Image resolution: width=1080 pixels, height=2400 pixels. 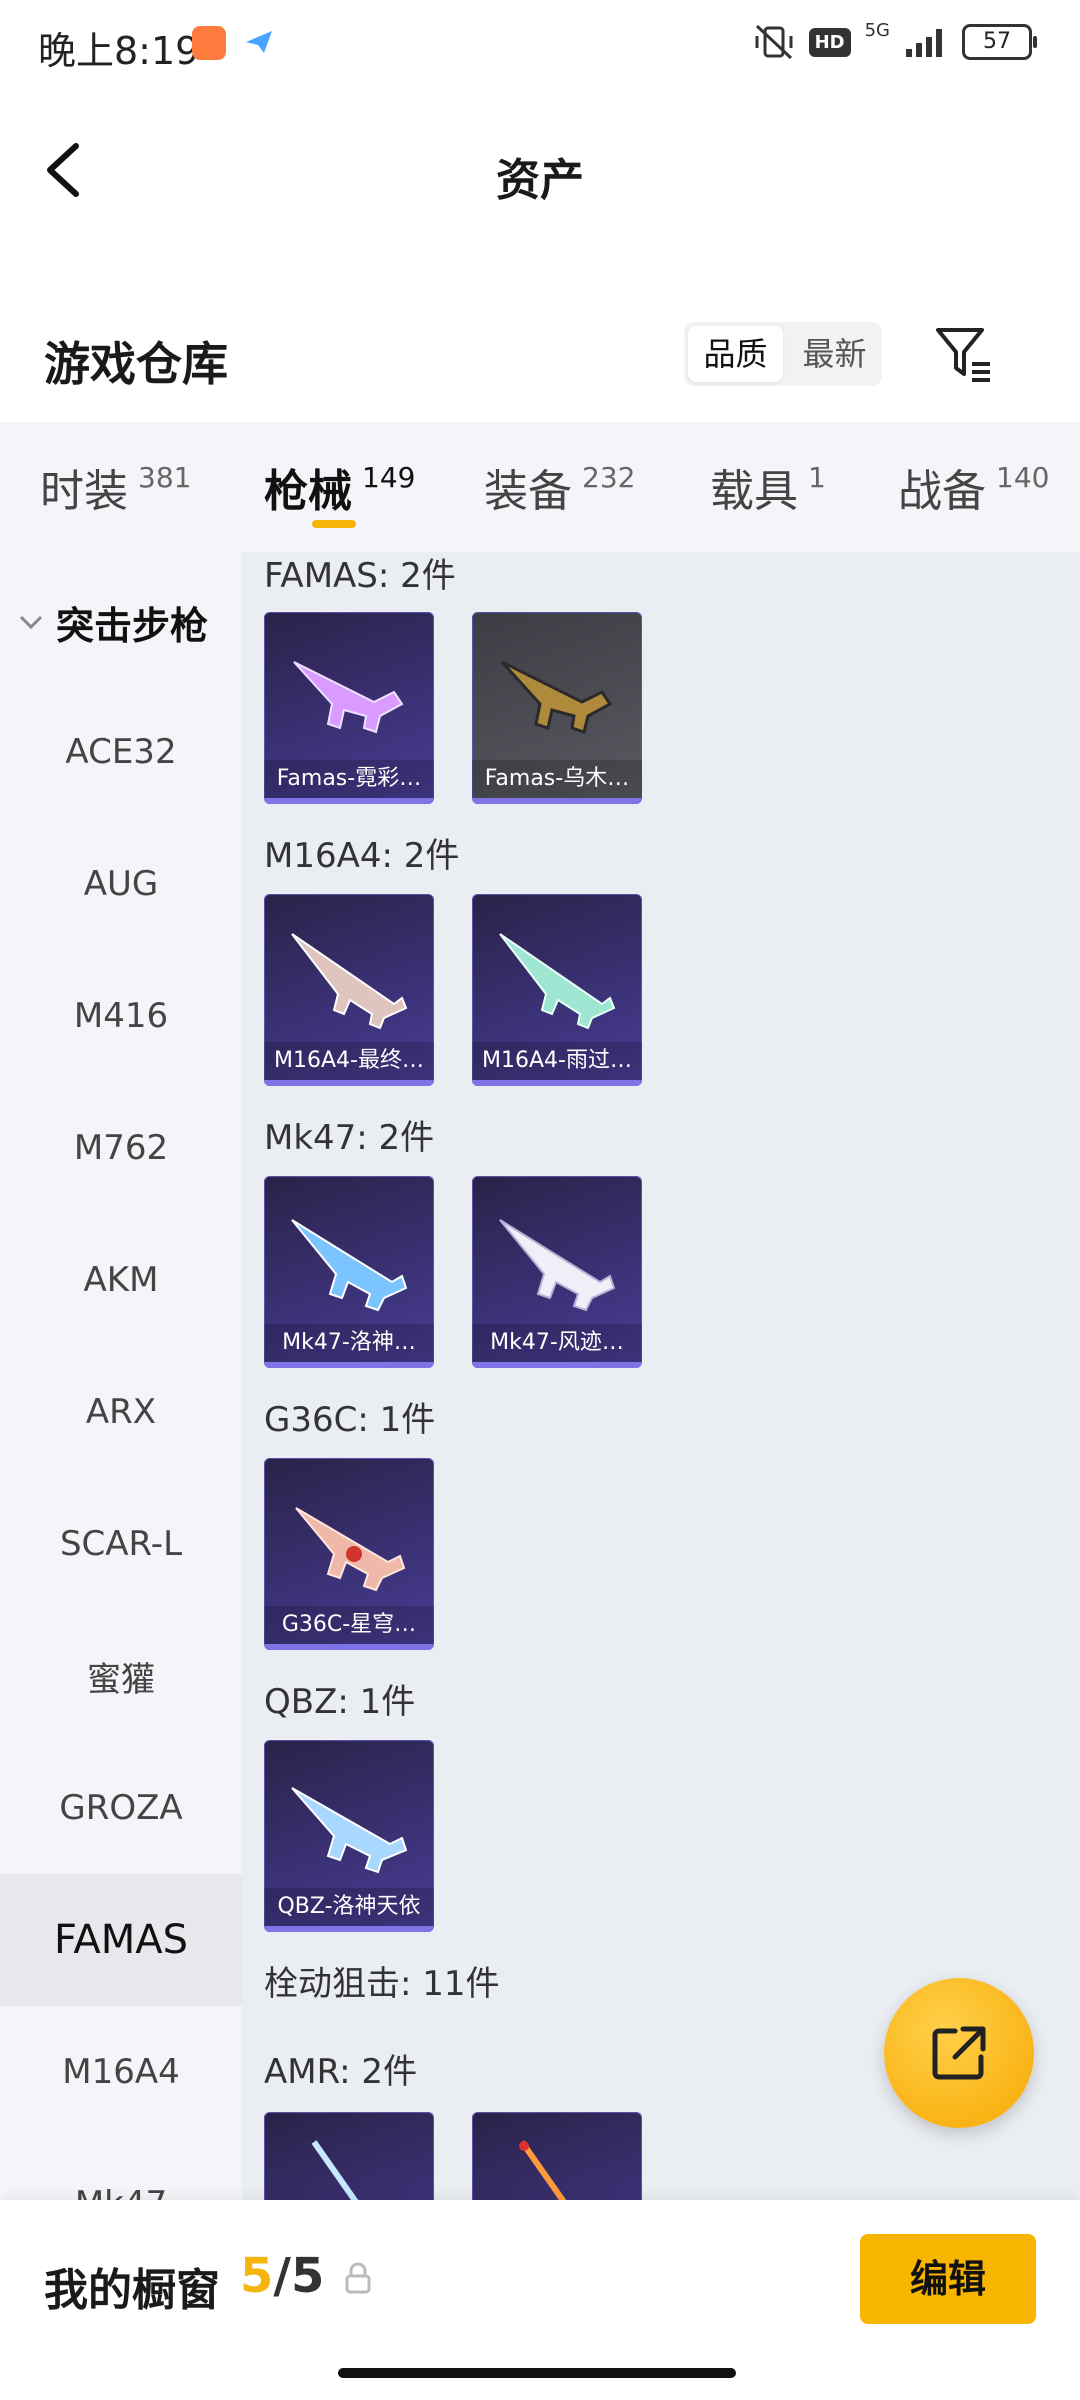 I want to click on external-link-icon, so click(x=959, y=2053).